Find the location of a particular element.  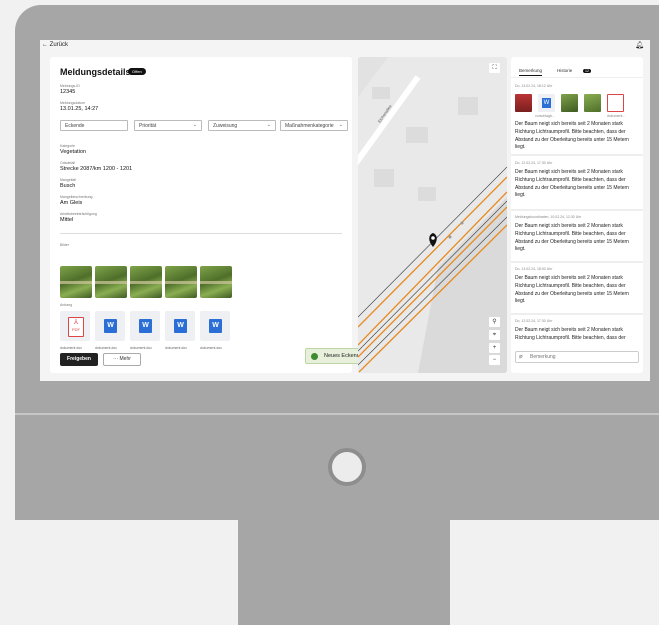

comment-timestamp: Do, 13.02.24, 18:12 Uhr is located at coordinates (534, 86).